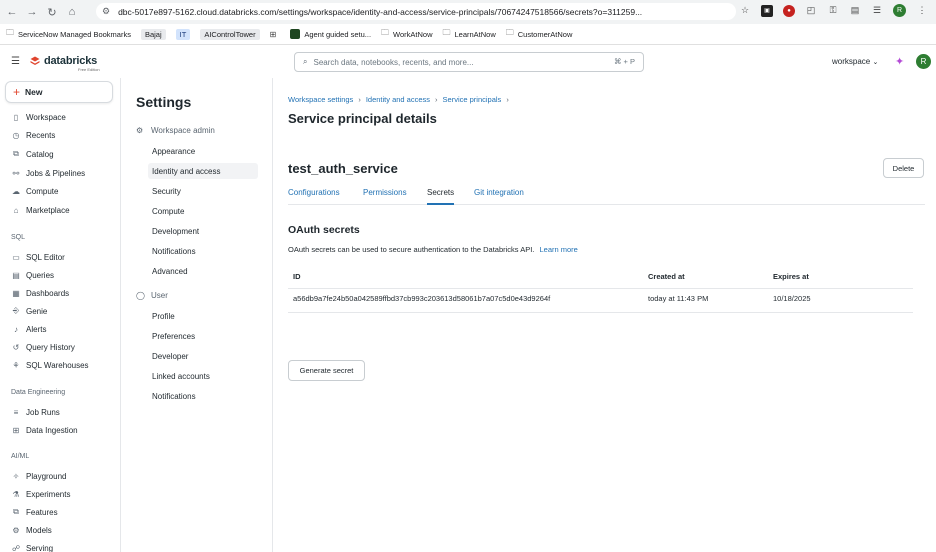 The width and height of the screenshot is (936, 552). Describe the element at coordinates (203, 316) in the screenshot. I see `settings-item-profile: Profile` at that location.